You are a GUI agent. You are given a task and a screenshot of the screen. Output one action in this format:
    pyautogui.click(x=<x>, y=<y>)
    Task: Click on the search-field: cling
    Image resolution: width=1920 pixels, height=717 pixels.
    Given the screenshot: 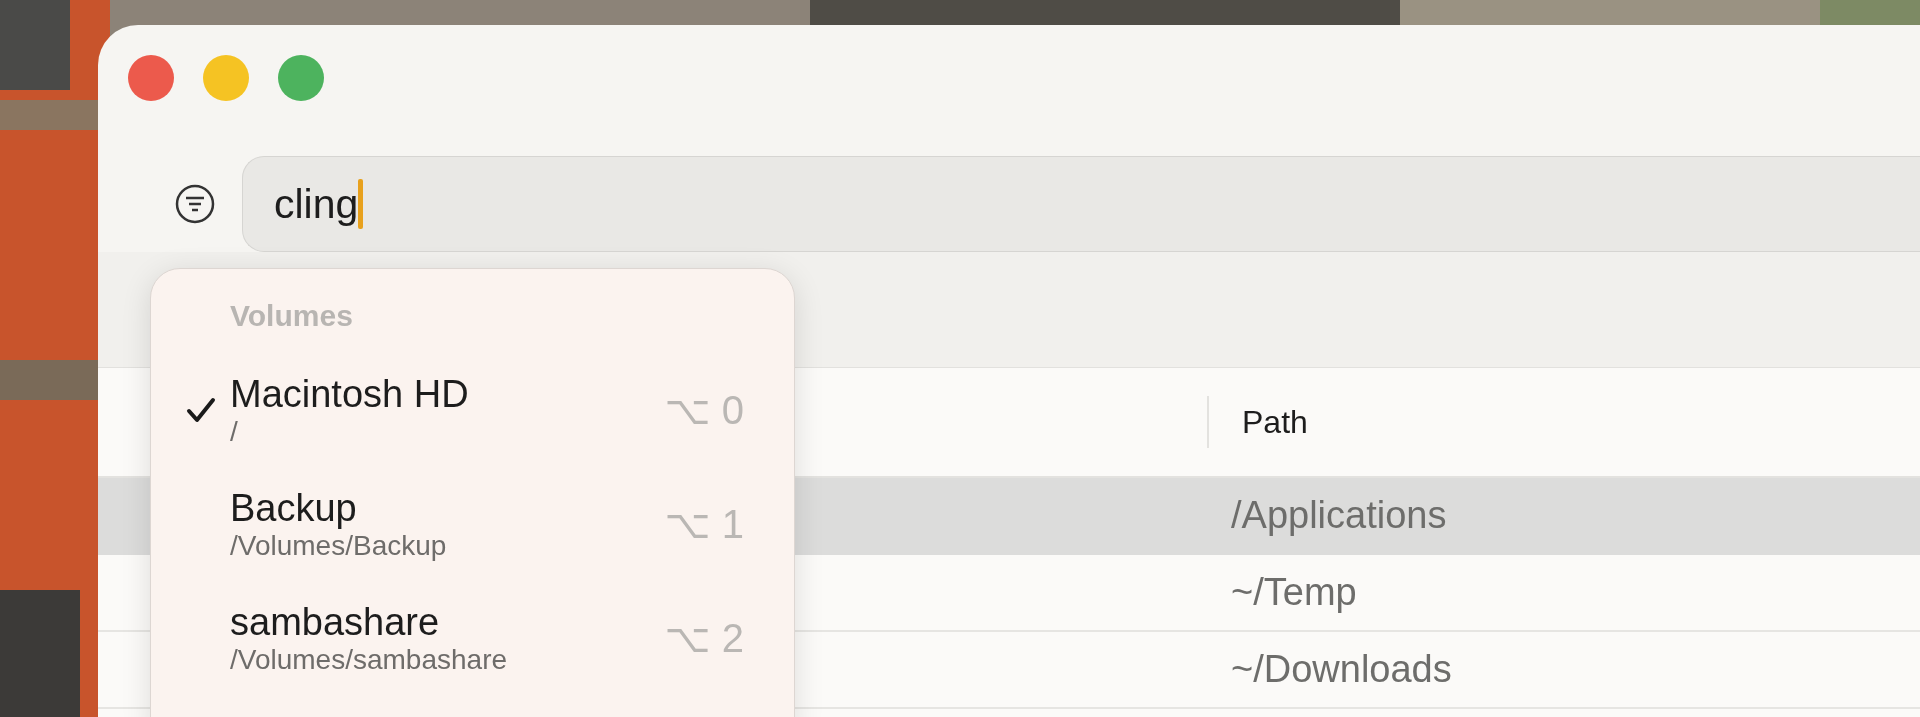 What is the action you would take?
    pyautogui.click(x=1081, y=204)
    